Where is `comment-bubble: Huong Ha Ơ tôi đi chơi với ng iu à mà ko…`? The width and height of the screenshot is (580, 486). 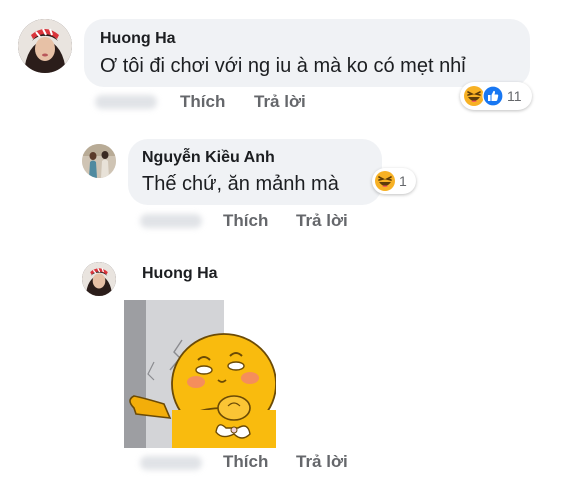
comment-bubble: Huong Ha Ơ tôi đi chơi với ng iu à mà ko… is located at coordinates (307, 53).